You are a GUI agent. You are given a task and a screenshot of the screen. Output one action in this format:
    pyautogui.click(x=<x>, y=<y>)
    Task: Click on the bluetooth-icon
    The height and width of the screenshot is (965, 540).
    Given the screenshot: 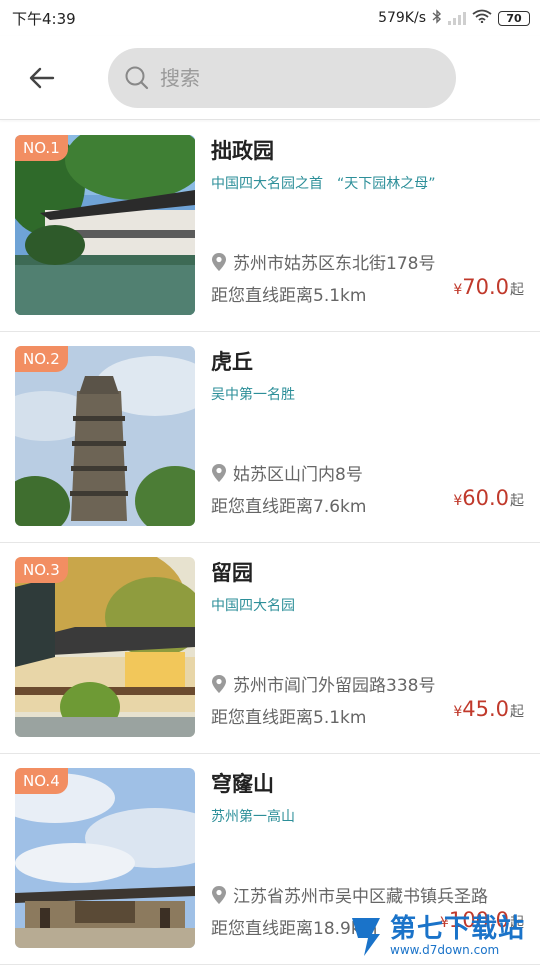 What is the action you would take?
    pyautogui.click(x=437, y=18)
    